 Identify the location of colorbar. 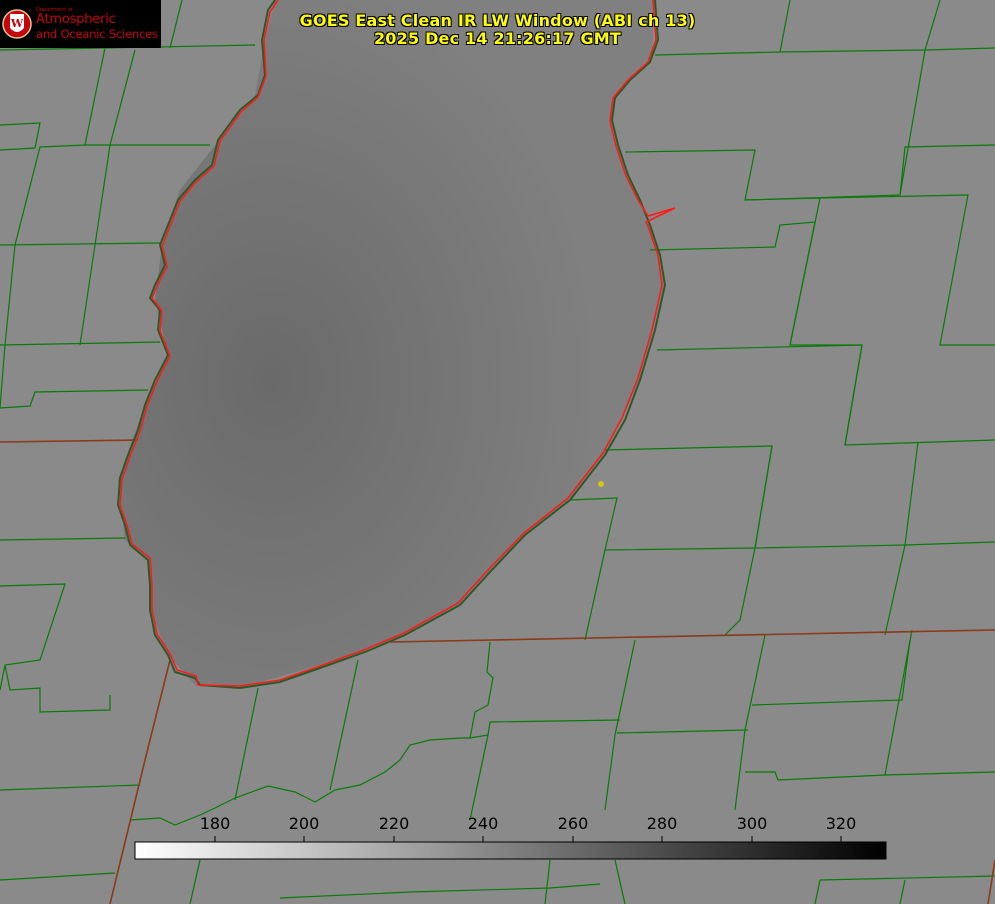
(510, 850).